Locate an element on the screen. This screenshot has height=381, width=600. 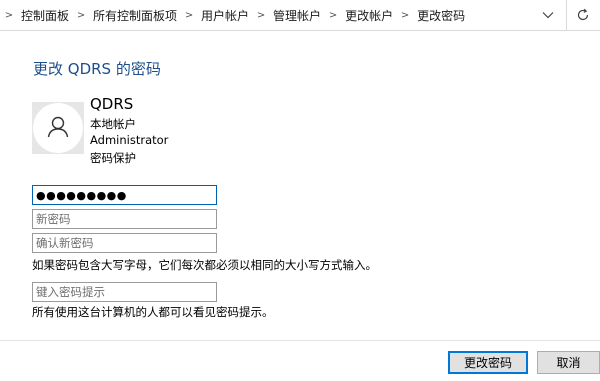
breadcrumb-item-all-items: > 所有控制面板项 is located at coordinates (126, 15).